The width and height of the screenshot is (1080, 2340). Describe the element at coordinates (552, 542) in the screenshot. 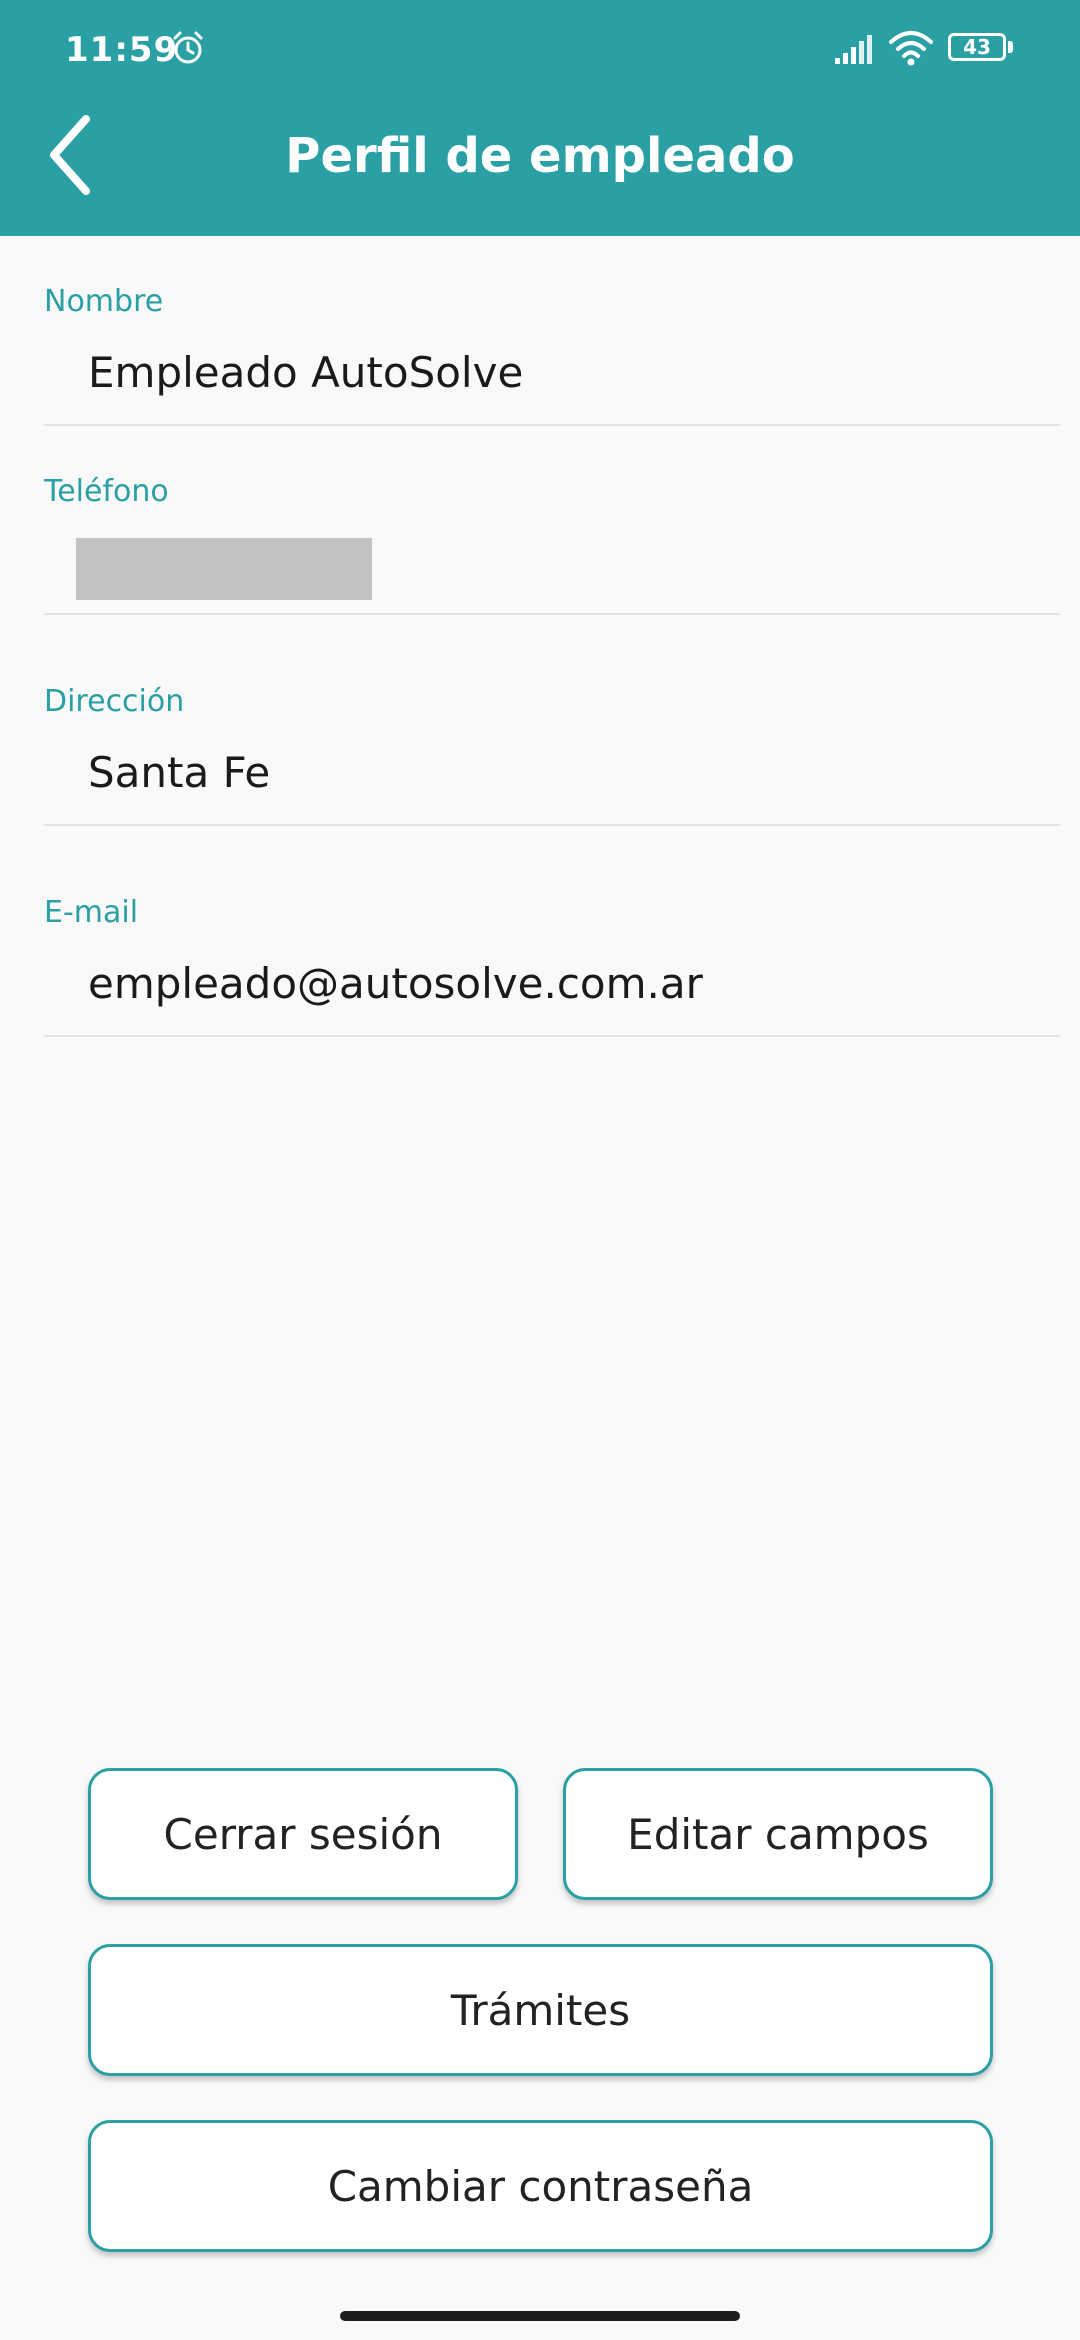

I see `phone-field: Teléfono` at that location.